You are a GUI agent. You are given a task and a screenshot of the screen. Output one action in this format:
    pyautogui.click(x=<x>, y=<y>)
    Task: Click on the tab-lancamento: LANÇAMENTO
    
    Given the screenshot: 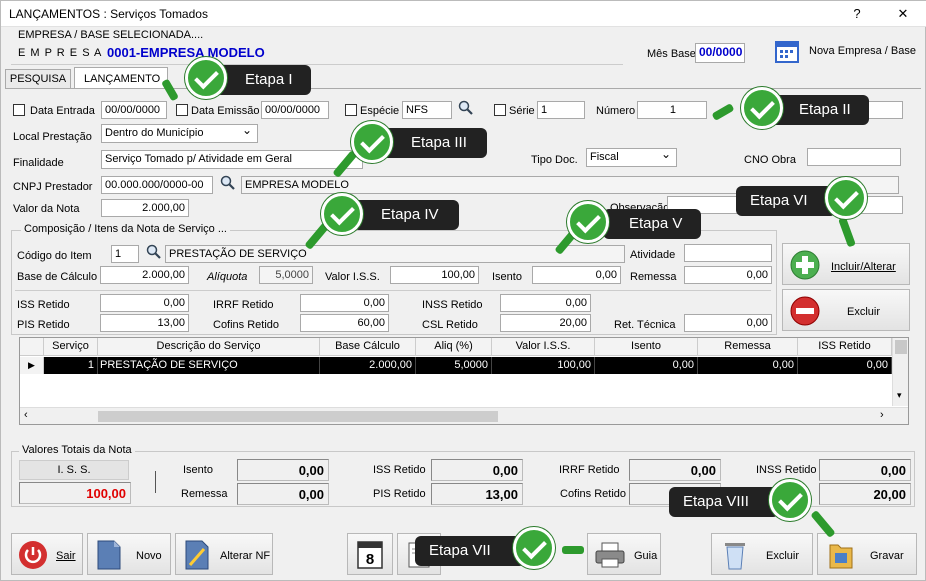 What is the action you would take?
    pyautogui.click(x=121, y=78)
    